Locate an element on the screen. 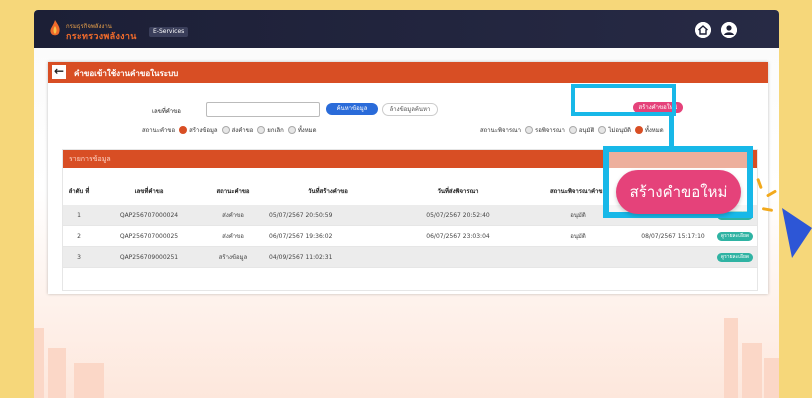  review-option-label: รอพิจารณา is located at coordinates (550, 130).